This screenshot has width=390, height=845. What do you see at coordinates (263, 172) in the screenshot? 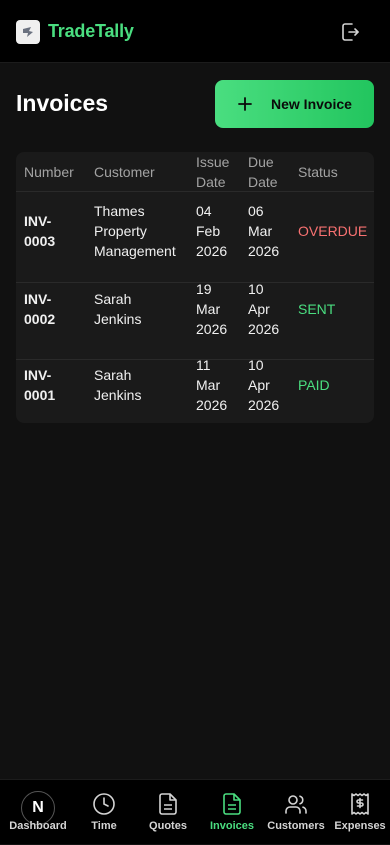
I see `header-due-date: Due Date` at bounding box center [263, 172].